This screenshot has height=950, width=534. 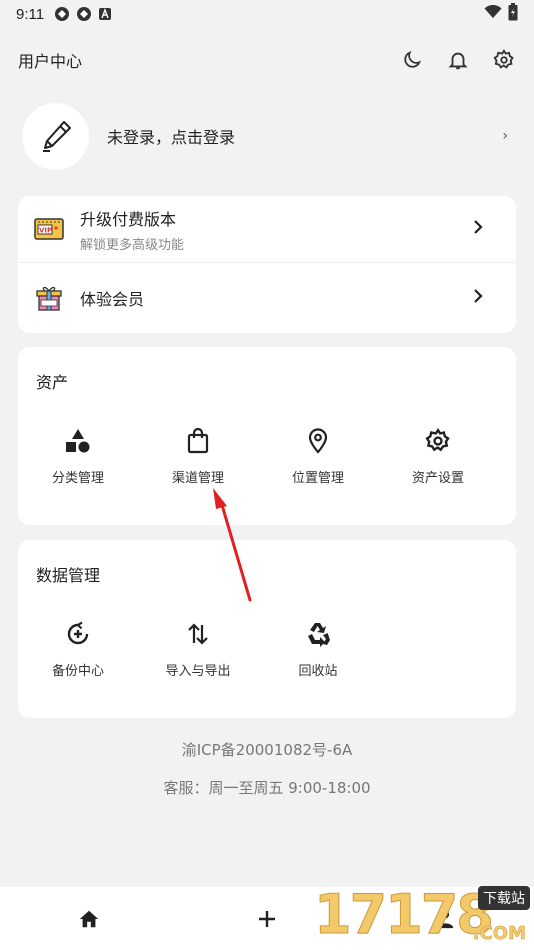 I want to click on text-notification-icon, so click(x=105, y=14).